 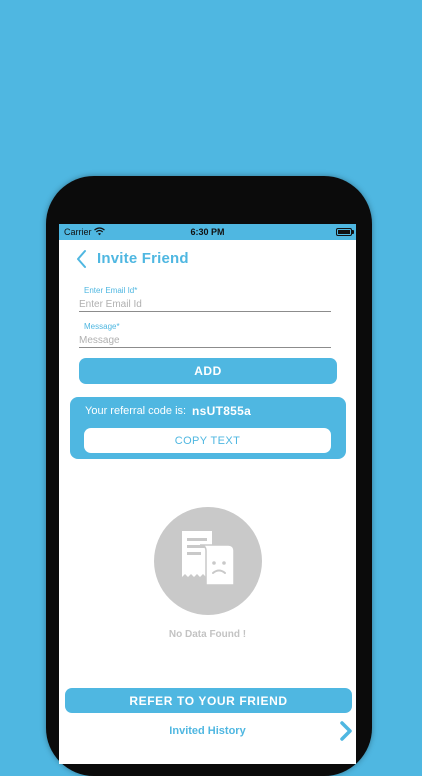 What do you see at coordinates (208, 558) in the screenshot?
I see `no-receipts-icon` at bounding box center [208, 558].